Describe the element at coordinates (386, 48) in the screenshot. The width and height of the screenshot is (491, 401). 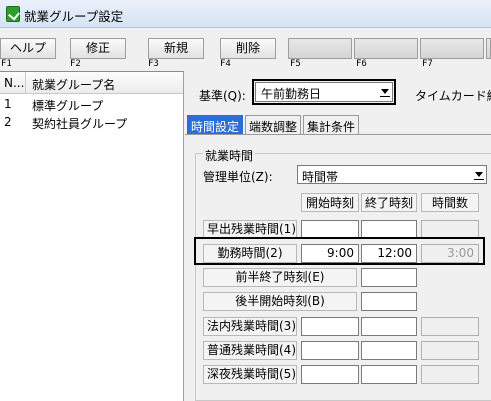
I see `f6-button` at that location.